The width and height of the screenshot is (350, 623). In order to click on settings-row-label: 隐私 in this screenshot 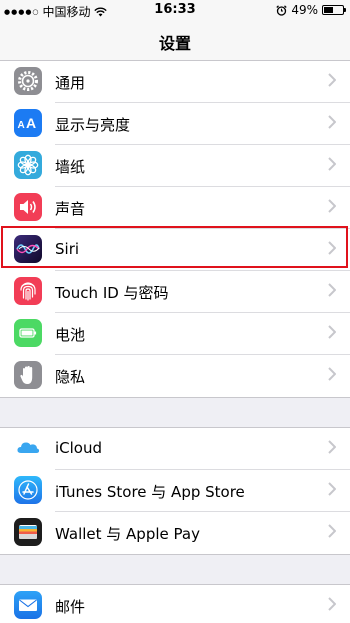, I will do `click(70, 377)`.